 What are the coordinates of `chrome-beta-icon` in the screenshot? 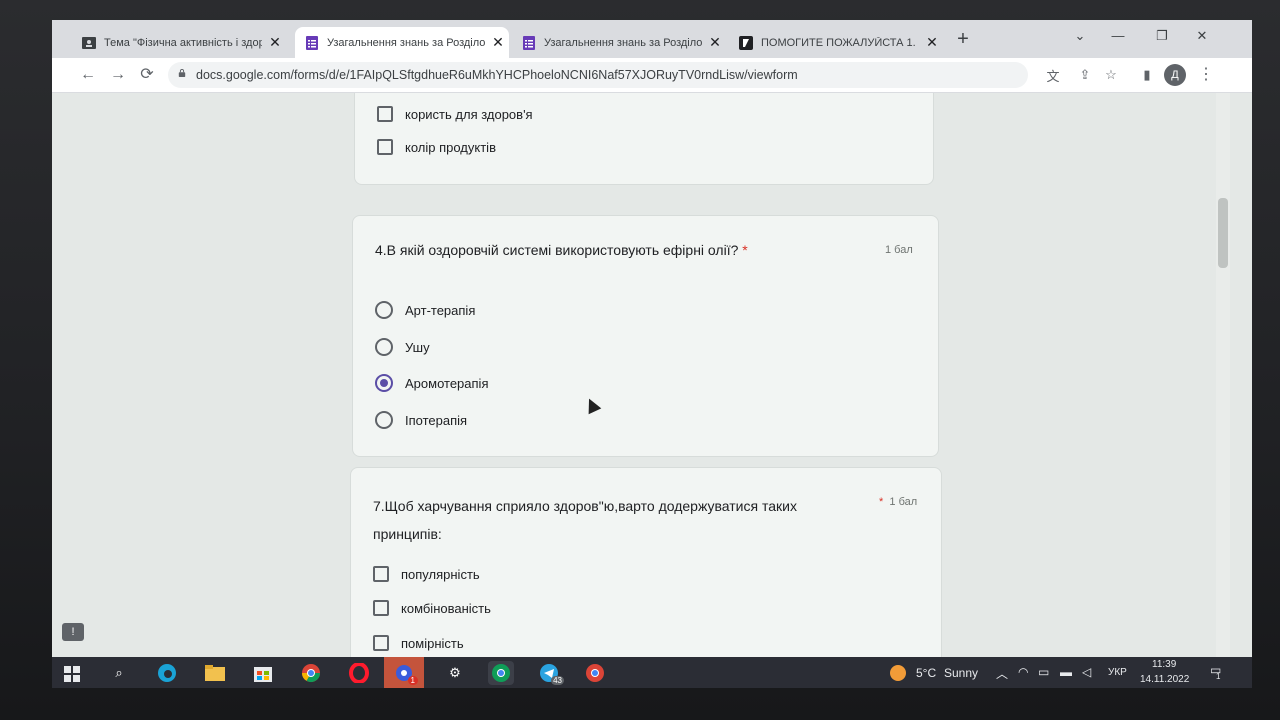 It's located at (595, 673).